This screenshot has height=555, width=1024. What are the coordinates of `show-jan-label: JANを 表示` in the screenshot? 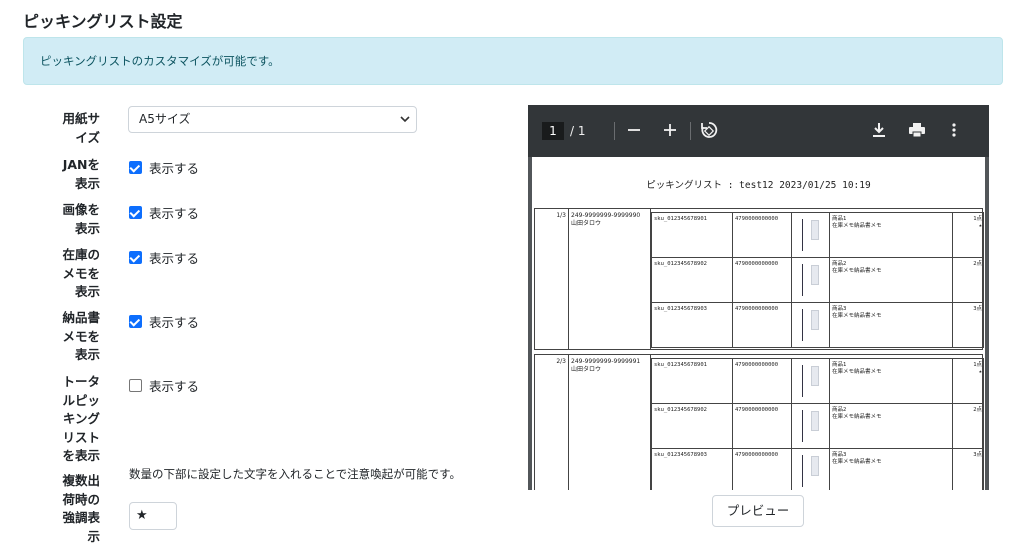 It's located at (81, 174).